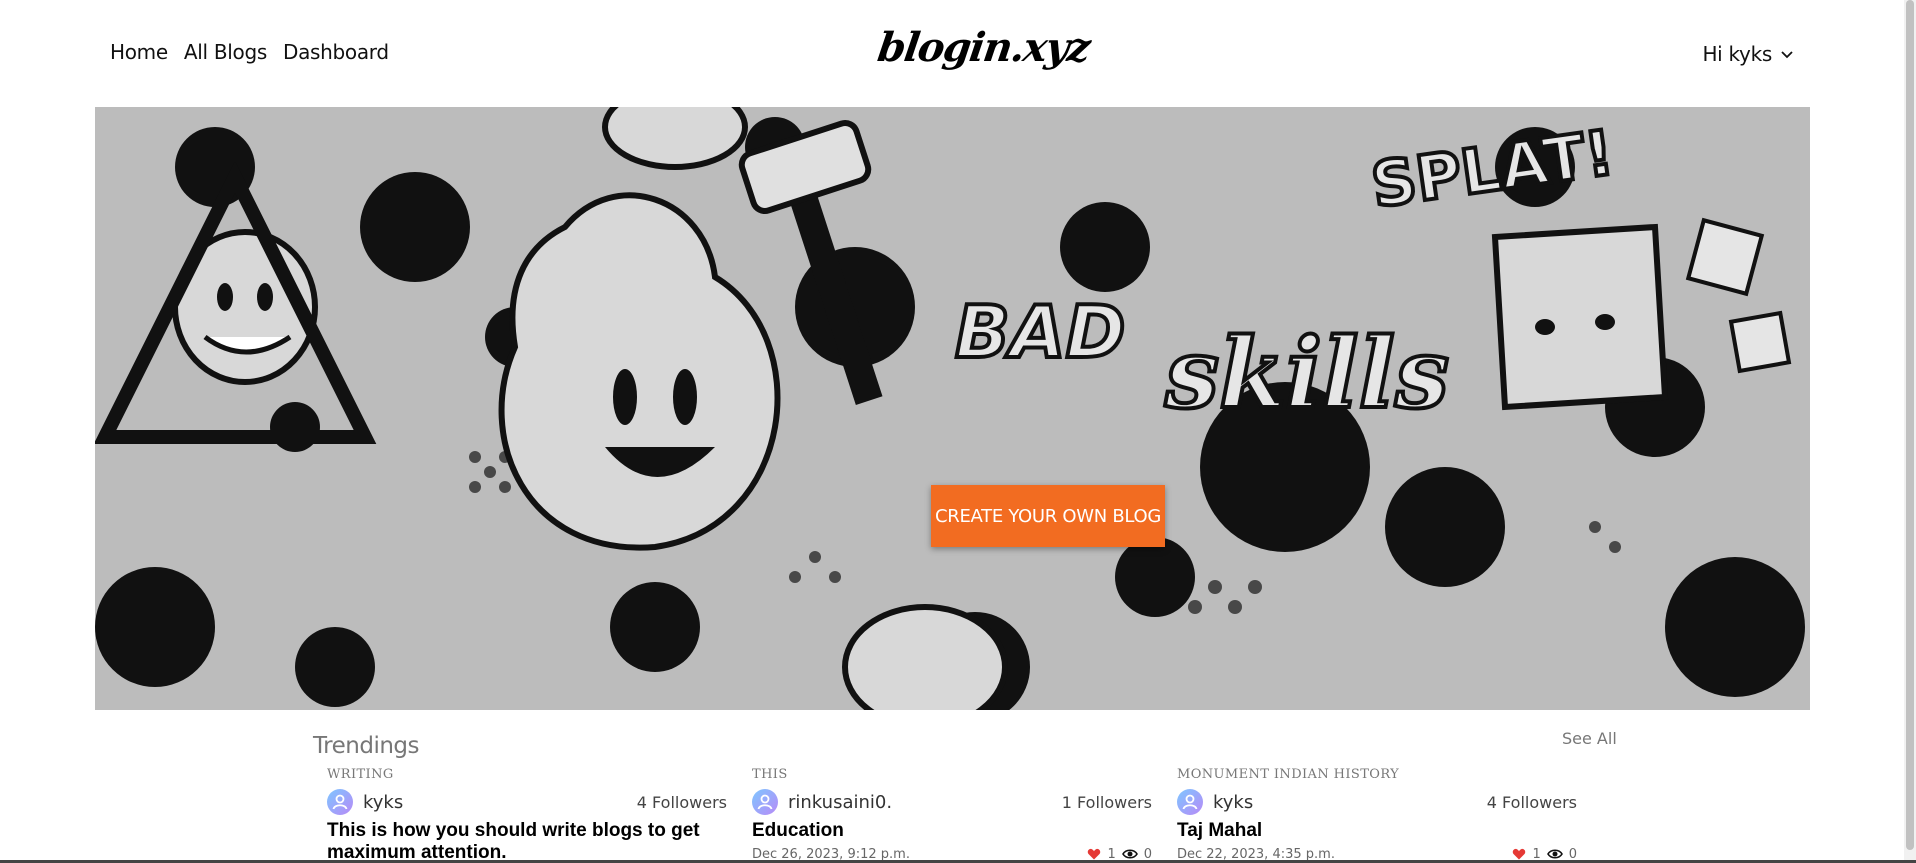  Describe the element at coordinates (336, 52) in the screenshot. I see `nav-dashboard-link: Dashboard` at that location.